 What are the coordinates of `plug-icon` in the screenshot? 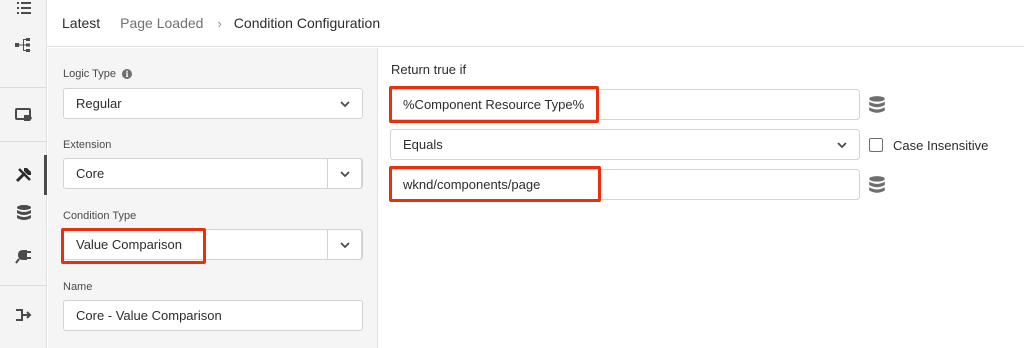 It's located at (23, 255).